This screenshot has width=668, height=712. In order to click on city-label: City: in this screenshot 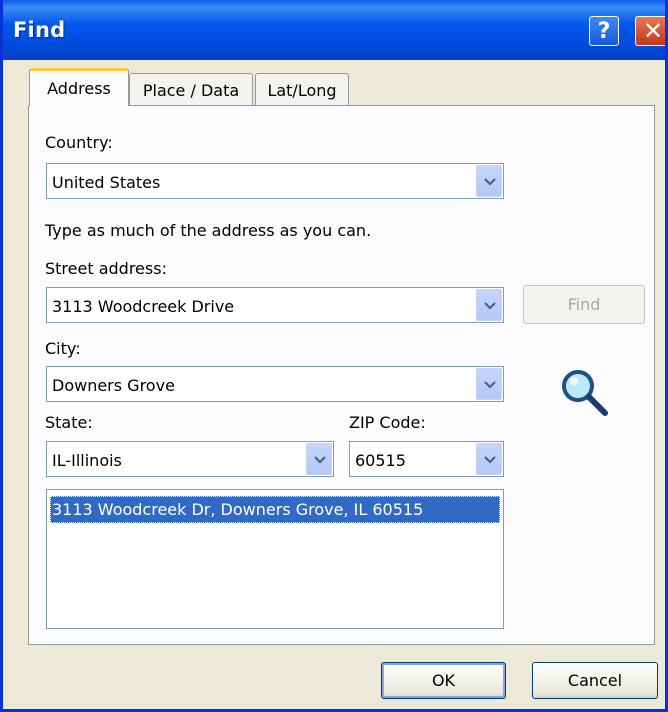, I will do `click(63, 348)`.